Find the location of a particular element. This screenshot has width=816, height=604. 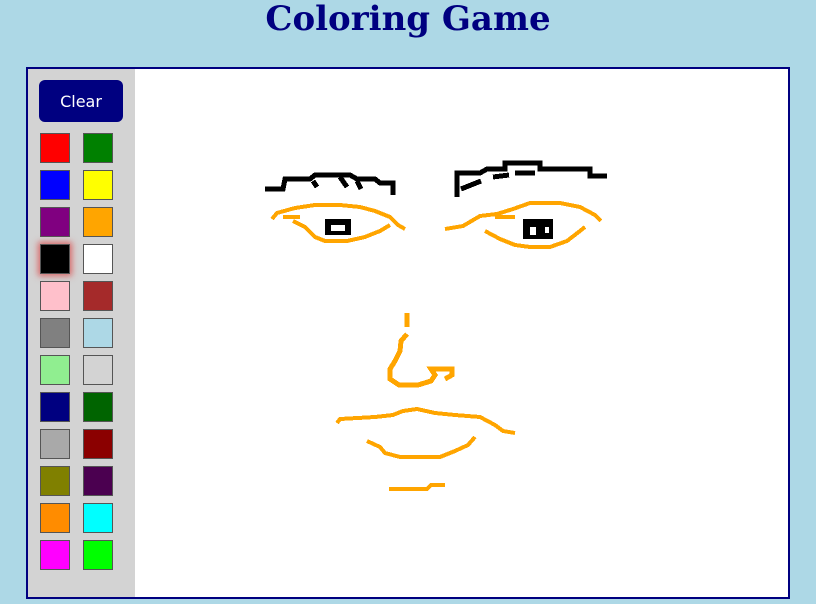

color-swatch-navy is located at coordinates (55, 407).